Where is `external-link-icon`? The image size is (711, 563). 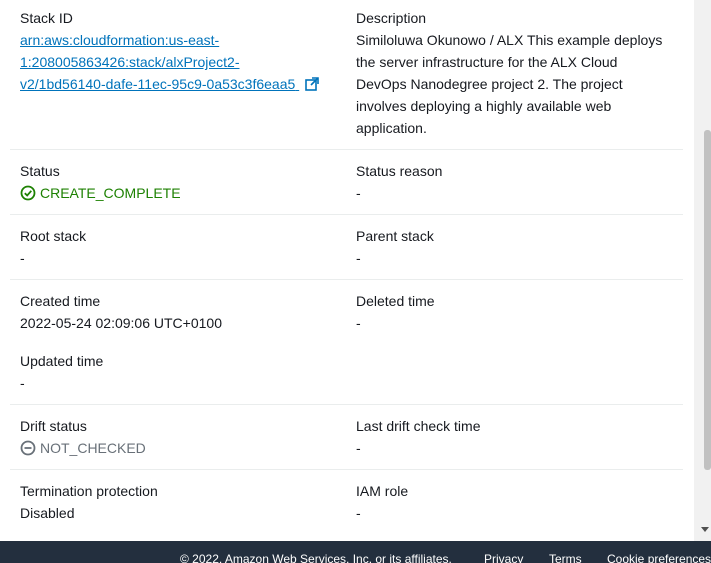 external-link-icon is located at coordinates (312, 86).